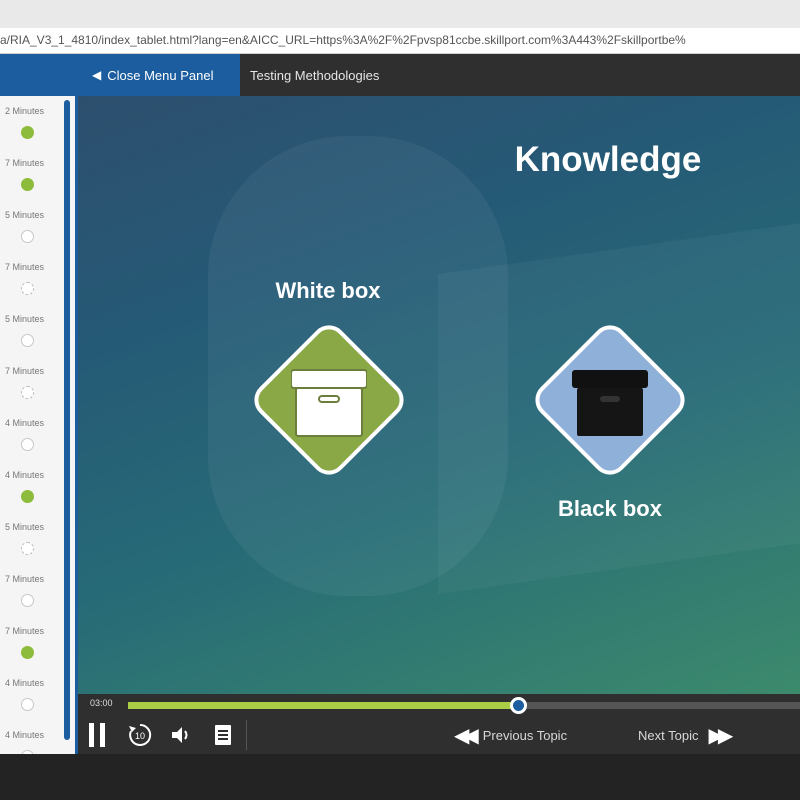  What do you see at coordinates (400, 75) in the screenshot?
I see `course-header: ◀ Close Menu Panel Testing Methodologies` at bounding box center [400, 75].